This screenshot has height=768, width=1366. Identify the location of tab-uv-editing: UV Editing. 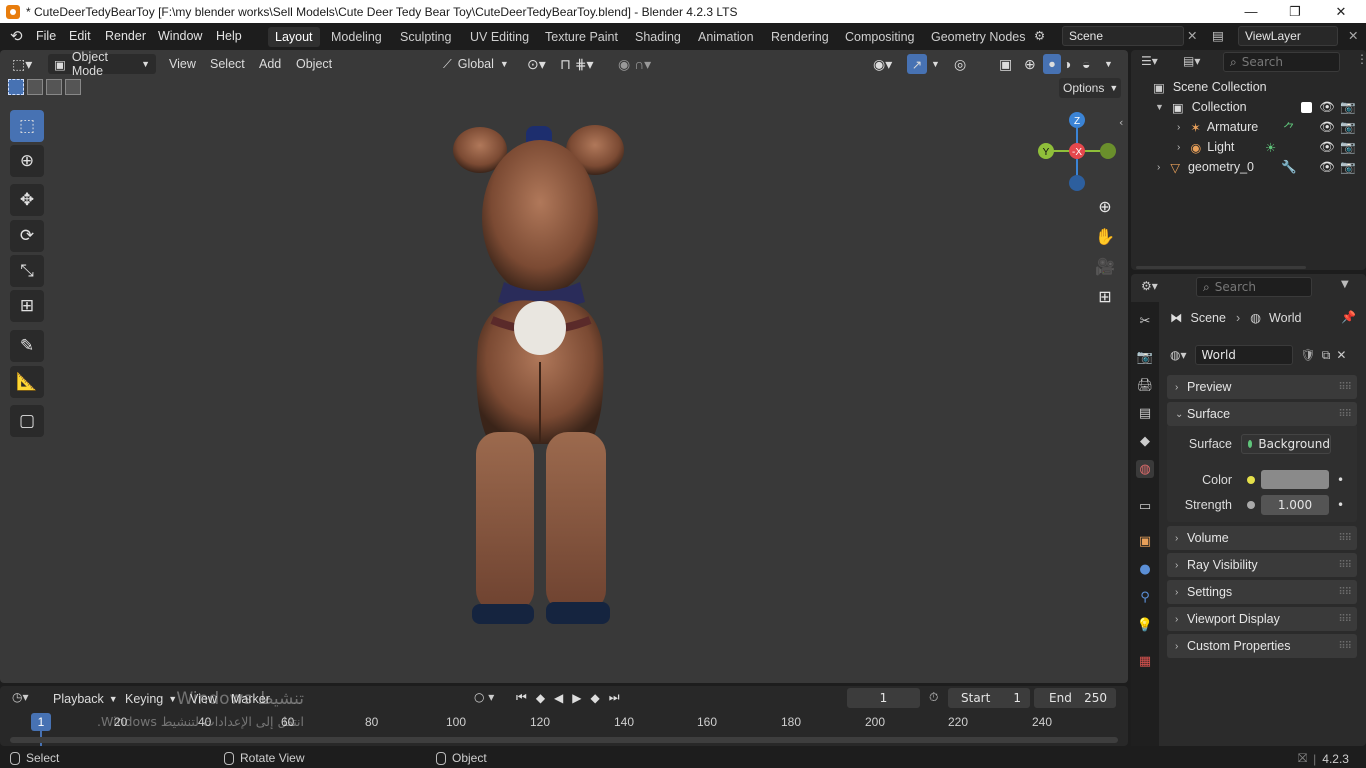
(499, 37).